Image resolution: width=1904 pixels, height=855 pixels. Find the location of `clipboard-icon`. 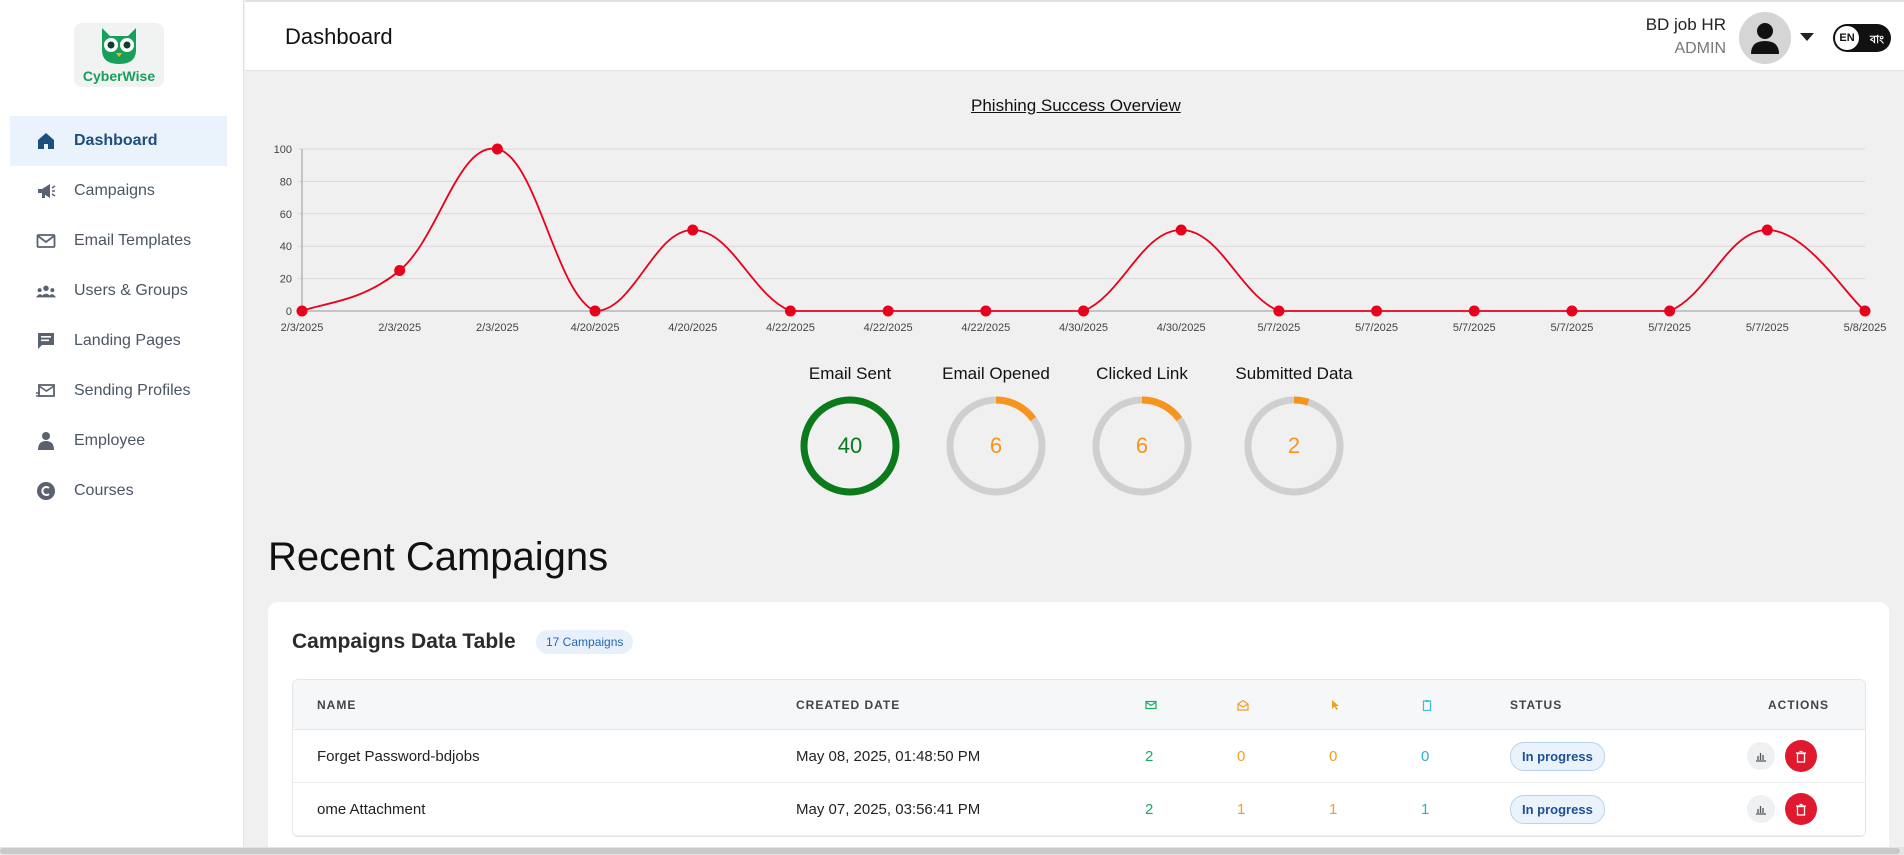

clipboard-icon is located at coordinates (1427, 707).